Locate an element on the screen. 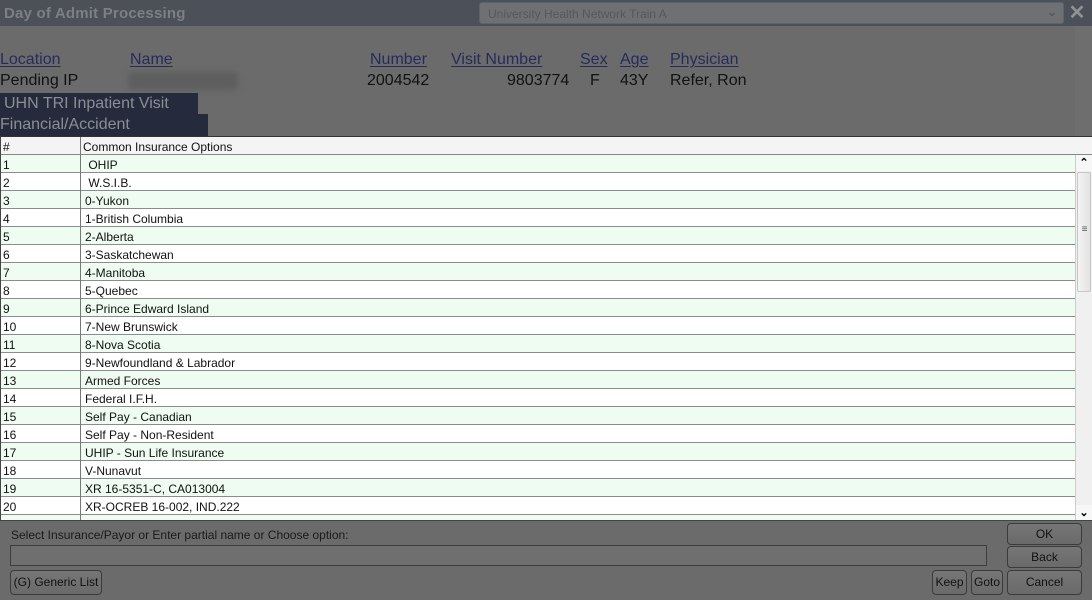  age-value: 43Y is located at coordinates (634, 80).